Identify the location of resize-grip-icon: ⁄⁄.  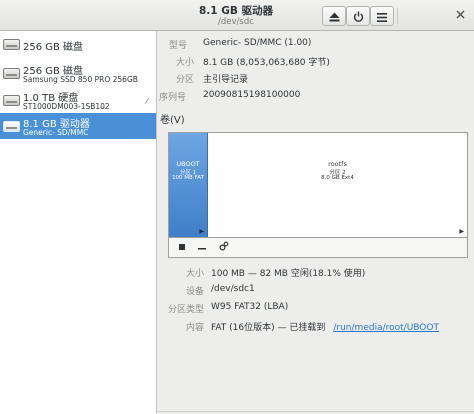
(146, 101).